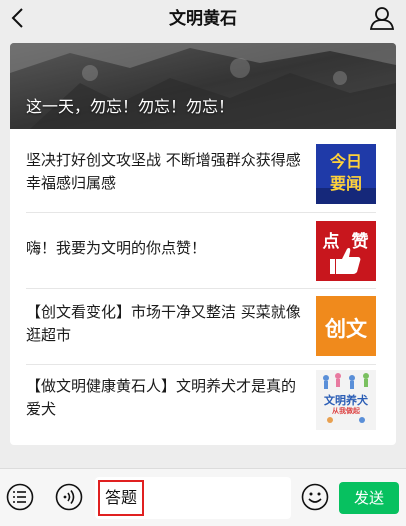  I want to click on page-title: 文明黄石, so click(203, 19).